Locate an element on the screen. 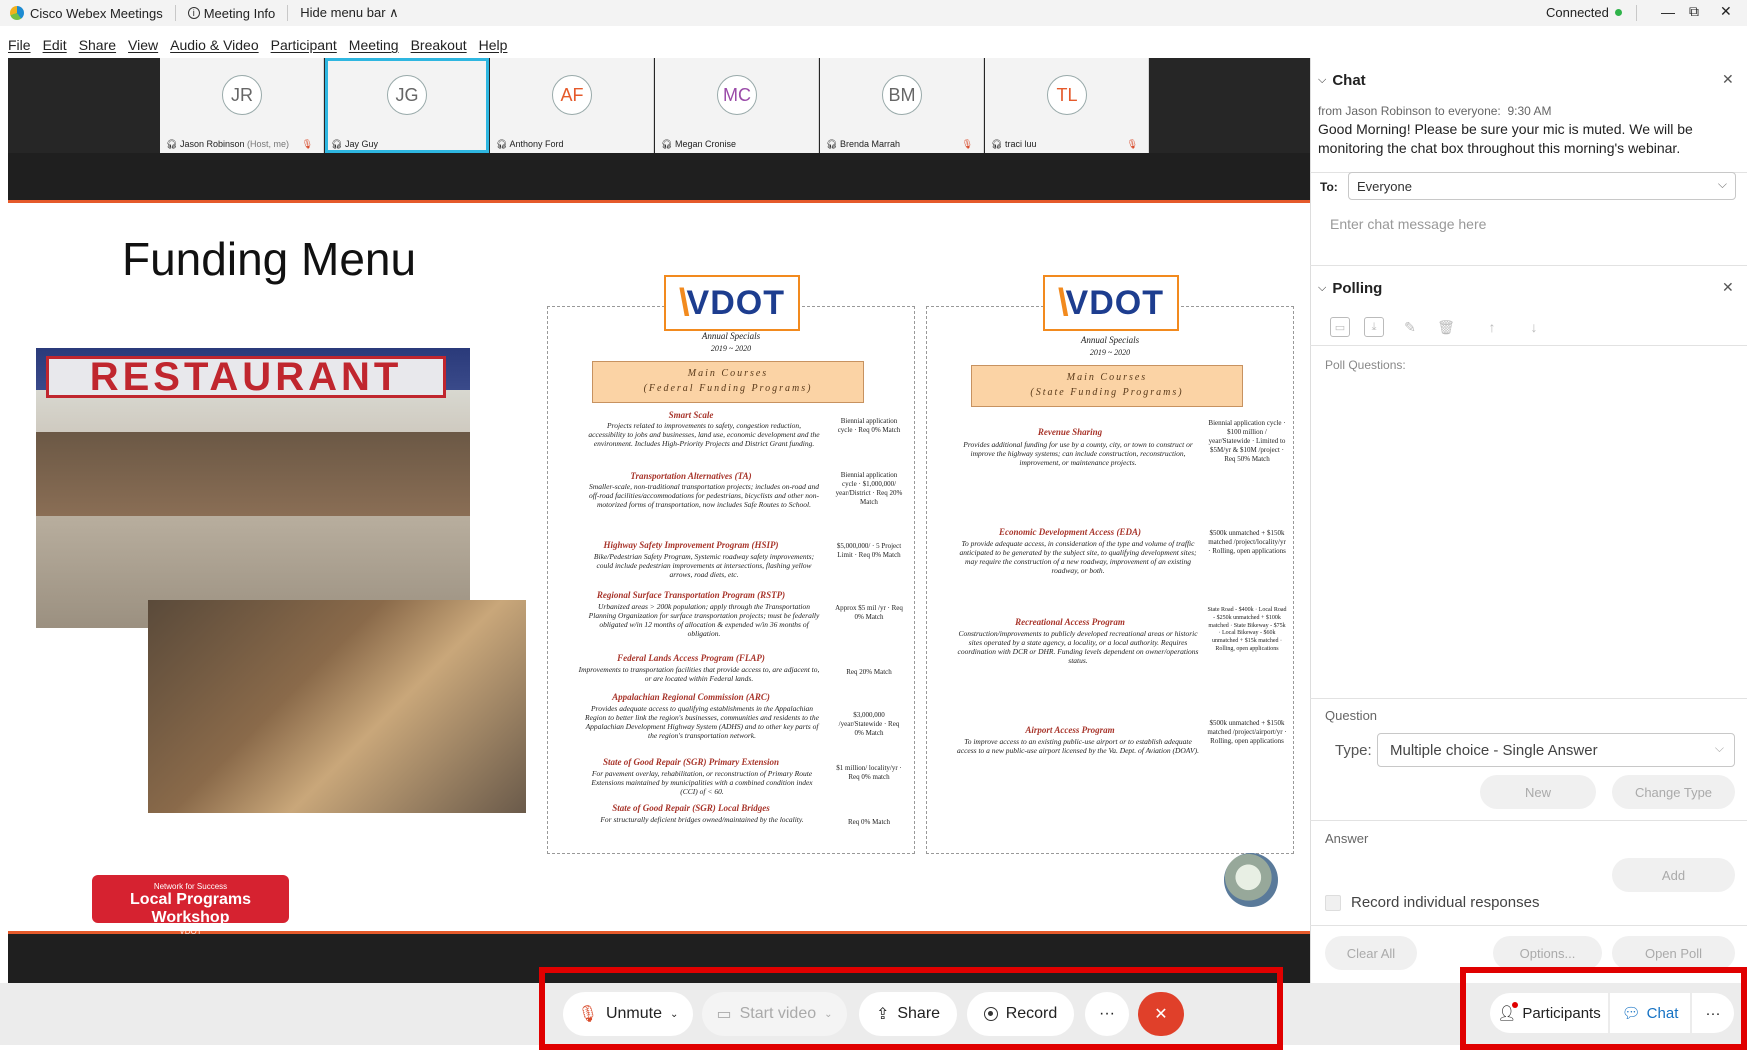  restaurant-sign: RESTAURANT is located at coordinates (246, 377).